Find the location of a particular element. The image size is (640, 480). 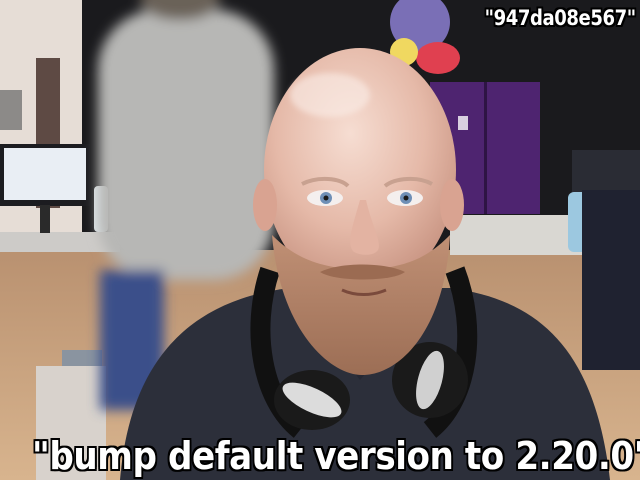

wall-sign is located at coordinates (11, 110).